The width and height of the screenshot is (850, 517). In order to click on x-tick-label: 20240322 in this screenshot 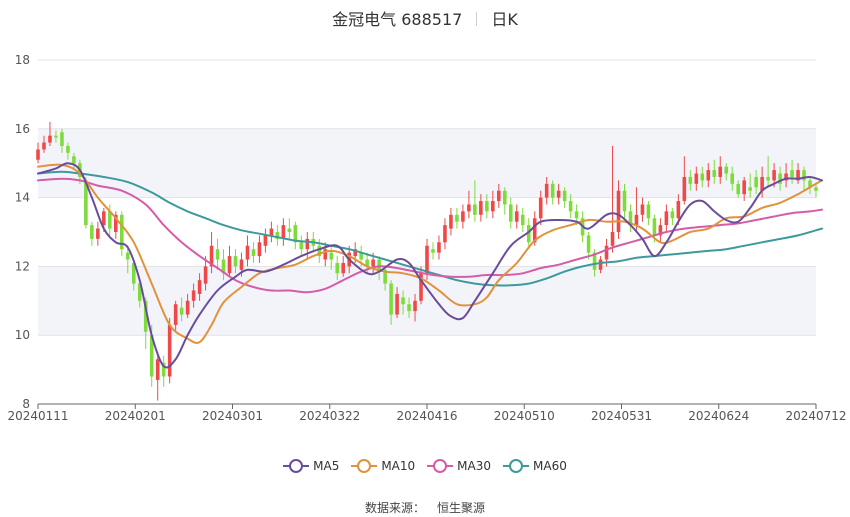, I will do `click(329, 416)`.